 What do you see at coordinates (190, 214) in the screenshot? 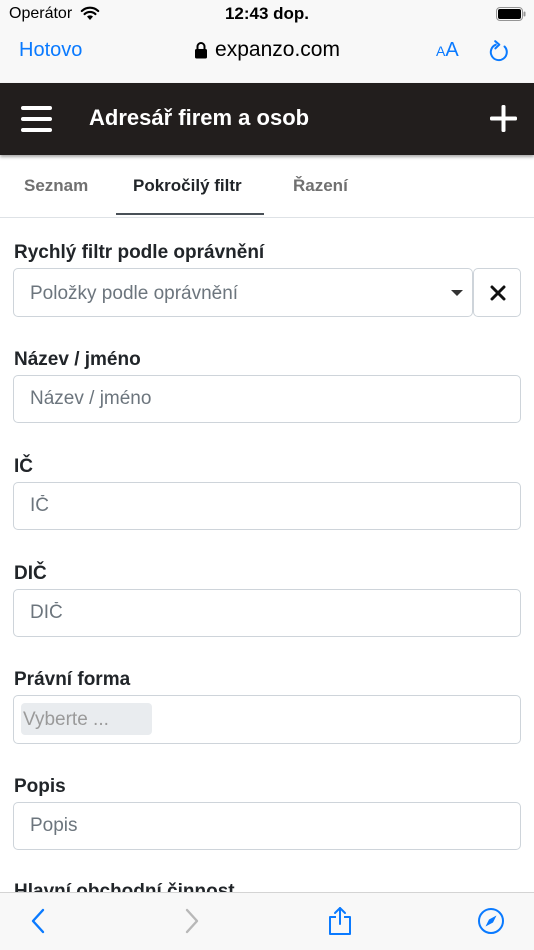
I see `active-tab-indicator` at bounding box center [190, 214].